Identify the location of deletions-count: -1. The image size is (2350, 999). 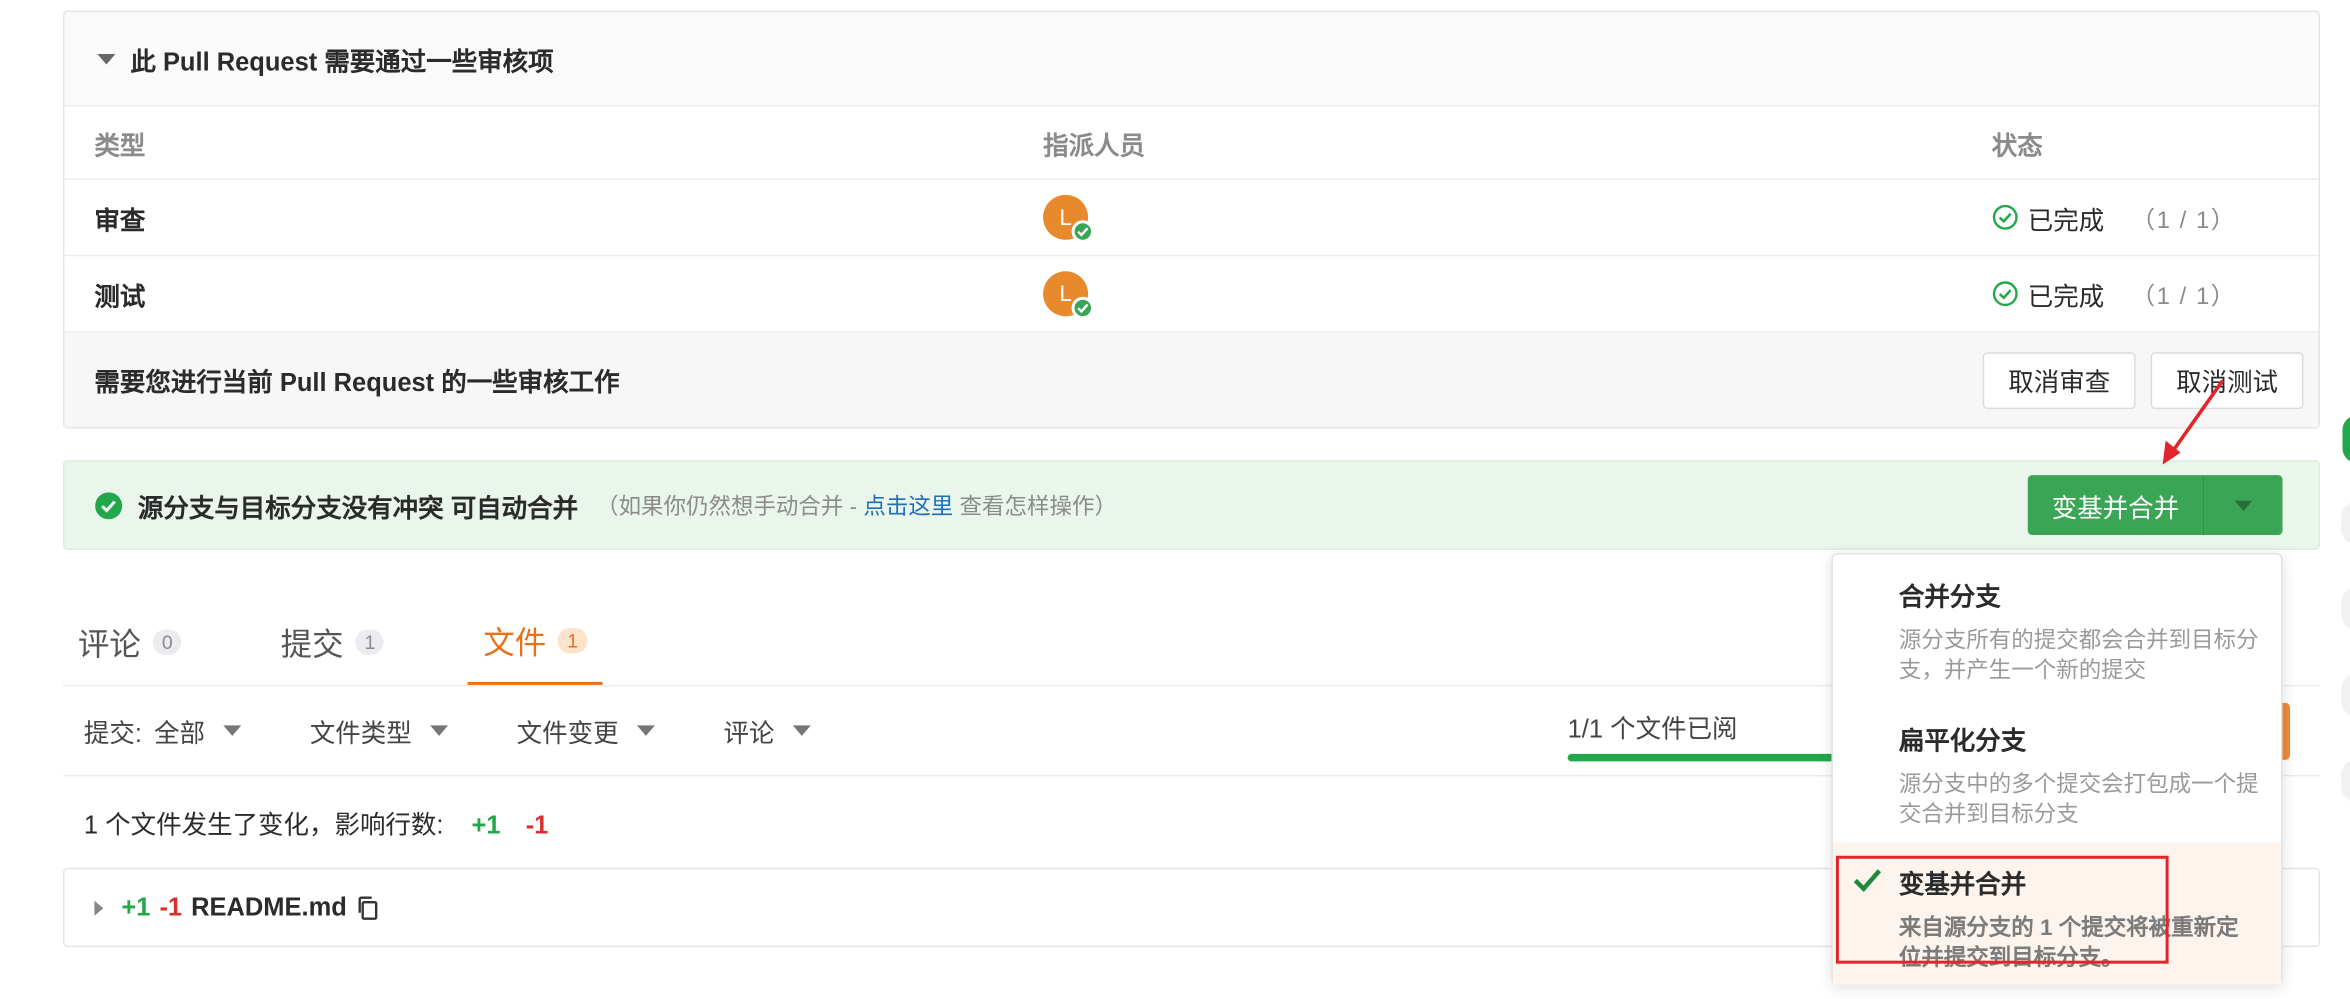
(537, 825).